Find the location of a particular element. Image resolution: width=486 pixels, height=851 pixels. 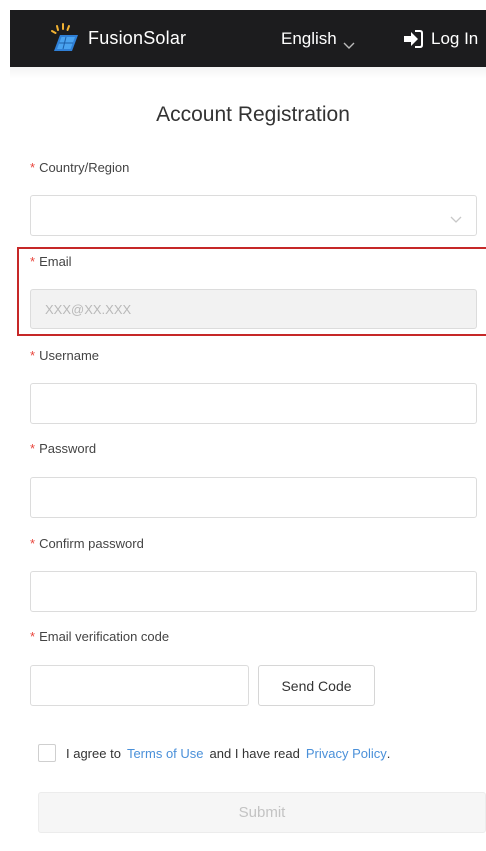

header-shadow is located at coordinates (248, 73).